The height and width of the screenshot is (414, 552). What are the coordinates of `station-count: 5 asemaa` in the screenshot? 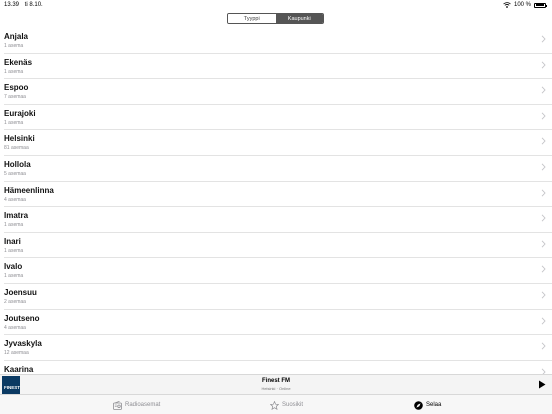 It's located at (15, 173).